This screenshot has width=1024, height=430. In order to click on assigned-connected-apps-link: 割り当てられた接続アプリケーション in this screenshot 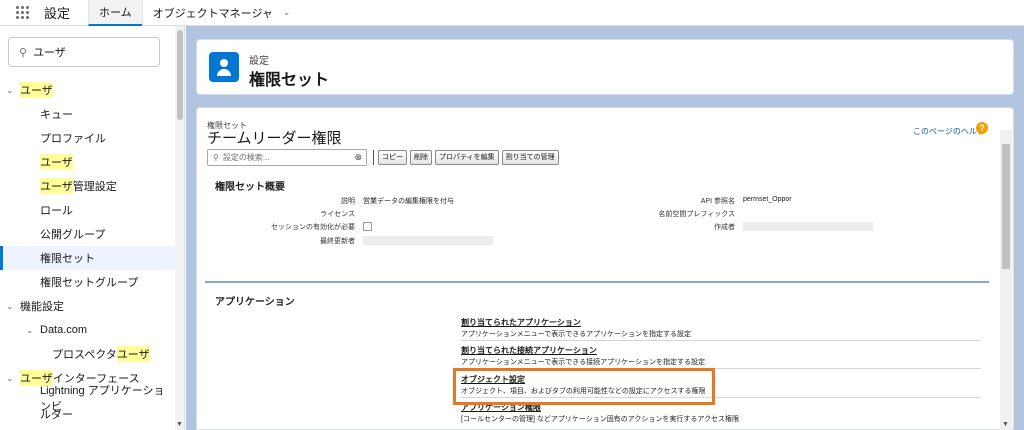, I will do `click(721, 350)`.